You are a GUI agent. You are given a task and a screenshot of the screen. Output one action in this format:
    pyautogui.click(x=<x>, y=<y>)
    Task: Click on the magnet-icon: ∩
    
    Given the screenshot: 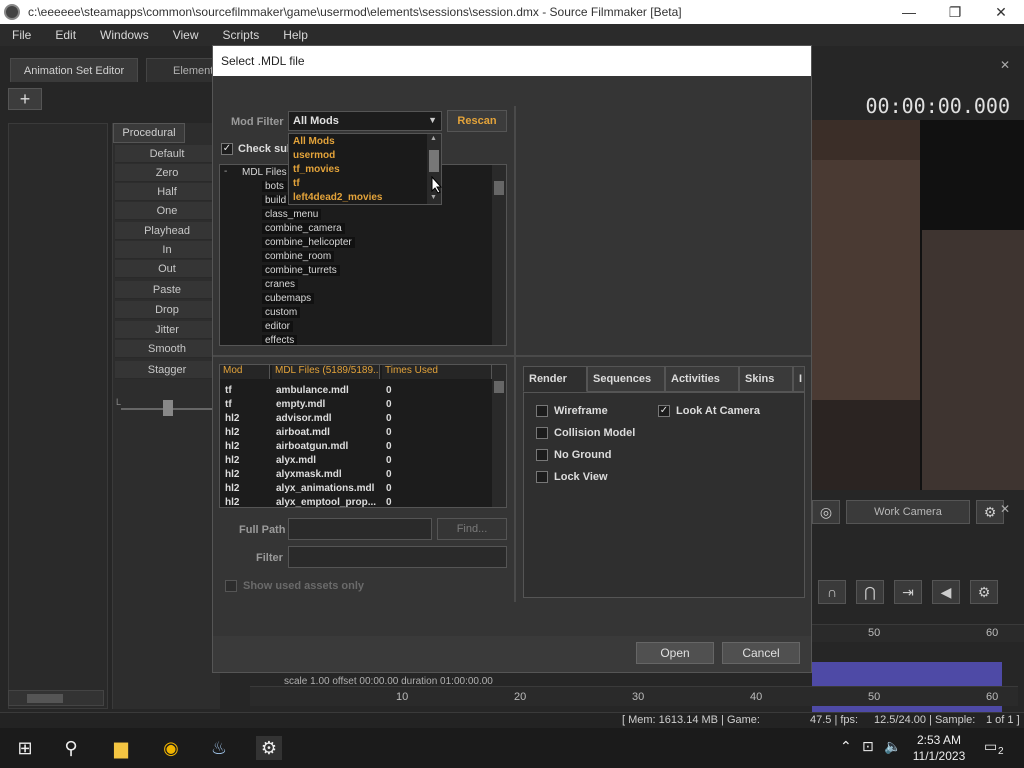 What is the action you would take?
    pyautogui.click(x=832, y=592)
    